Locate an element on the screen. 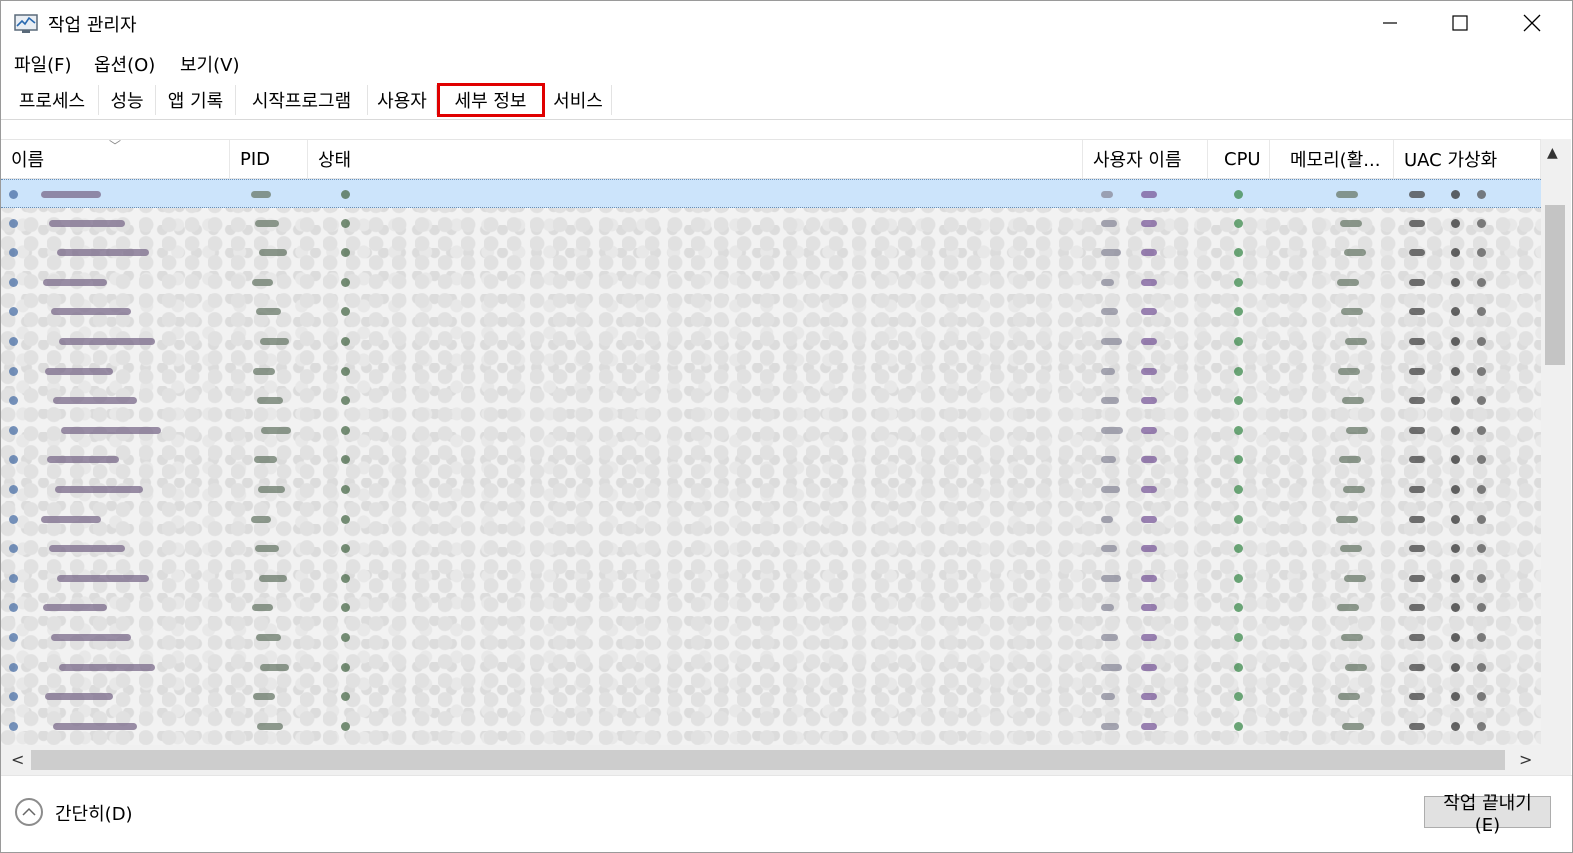 The height and width of the screenshot is (853, 1573). tab-startup: 시작프로그램 is located at coordinates (302, 100).